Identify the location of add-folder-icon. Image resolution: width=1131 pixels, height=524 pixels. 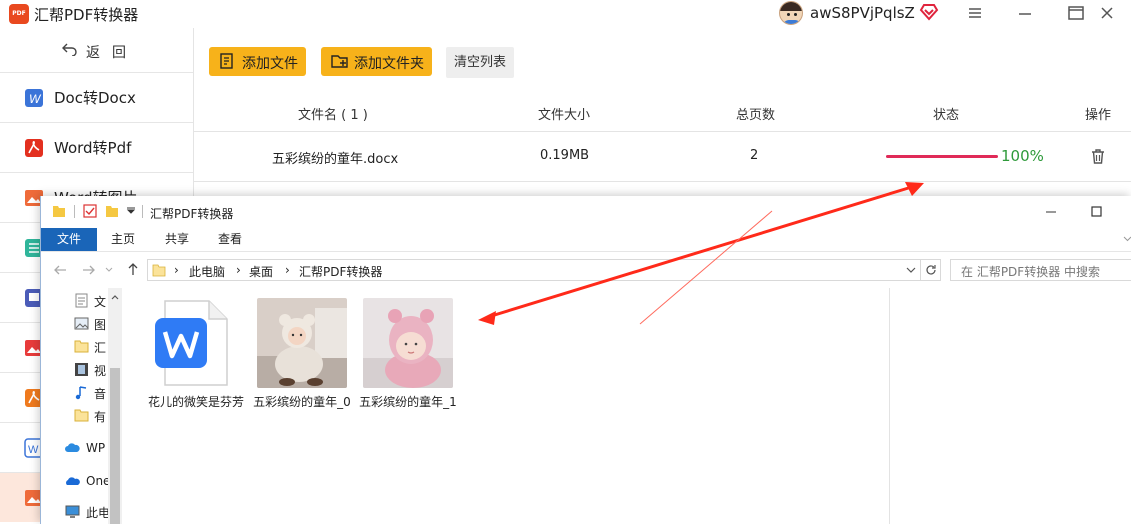
(339, 61).